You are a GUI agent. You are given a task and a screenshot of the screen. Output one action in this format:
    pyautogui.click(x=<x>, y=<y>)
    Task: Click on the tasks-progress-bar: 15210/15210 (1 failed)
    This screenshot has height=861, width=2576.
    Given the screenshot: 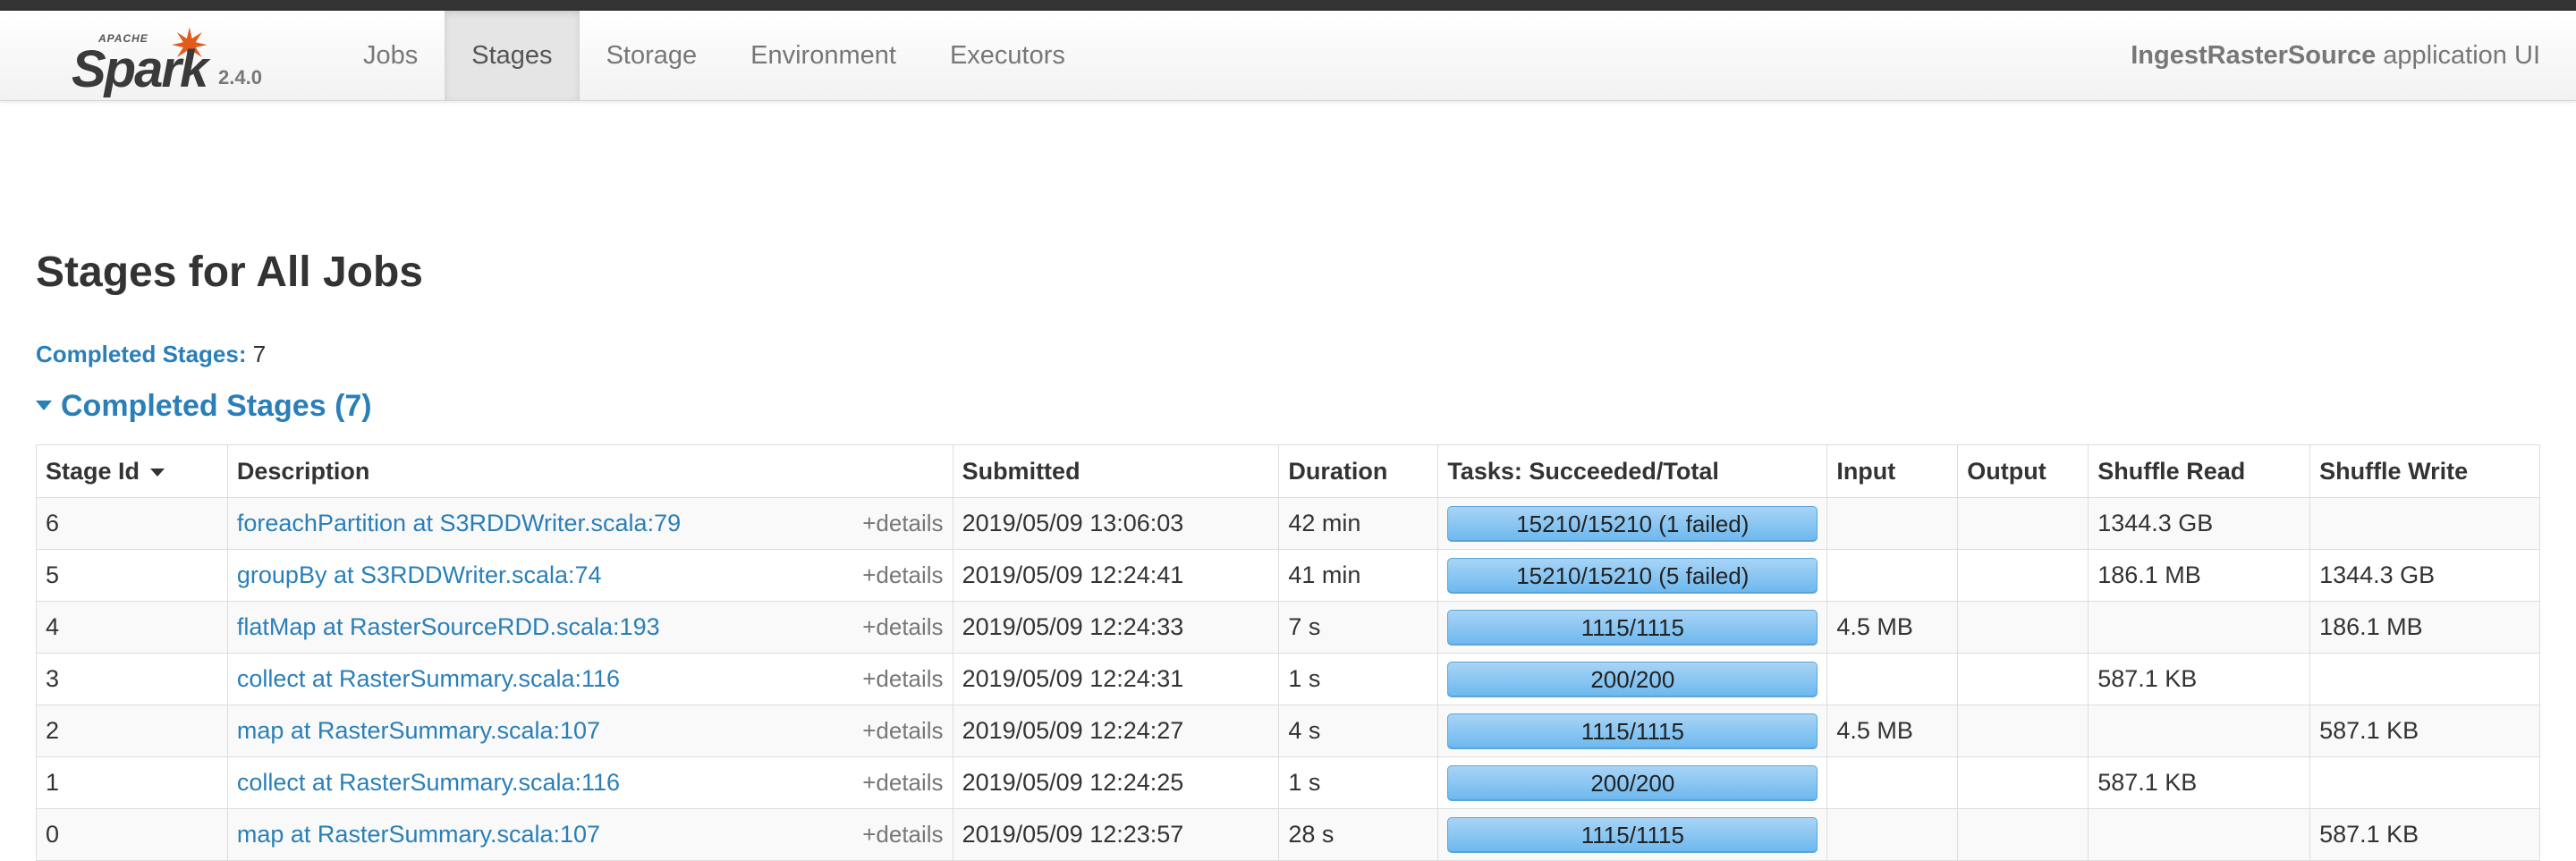 What is the action you would take?
    pyautogui.click(x=1632, y=523)
    